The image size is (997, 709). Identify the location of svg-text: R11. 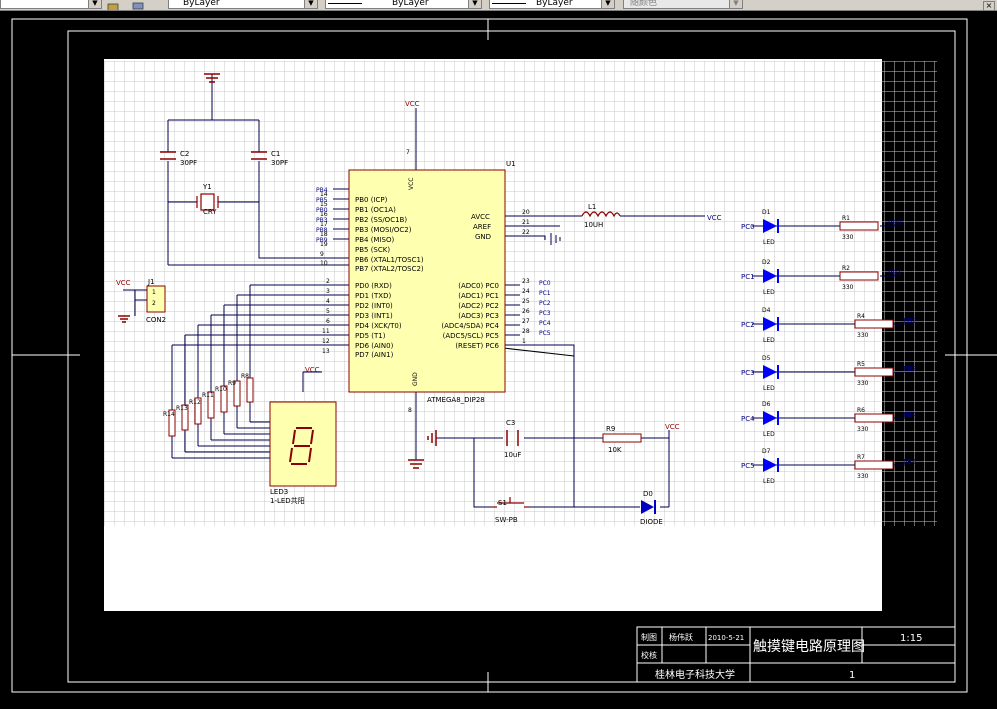
(208, 395).